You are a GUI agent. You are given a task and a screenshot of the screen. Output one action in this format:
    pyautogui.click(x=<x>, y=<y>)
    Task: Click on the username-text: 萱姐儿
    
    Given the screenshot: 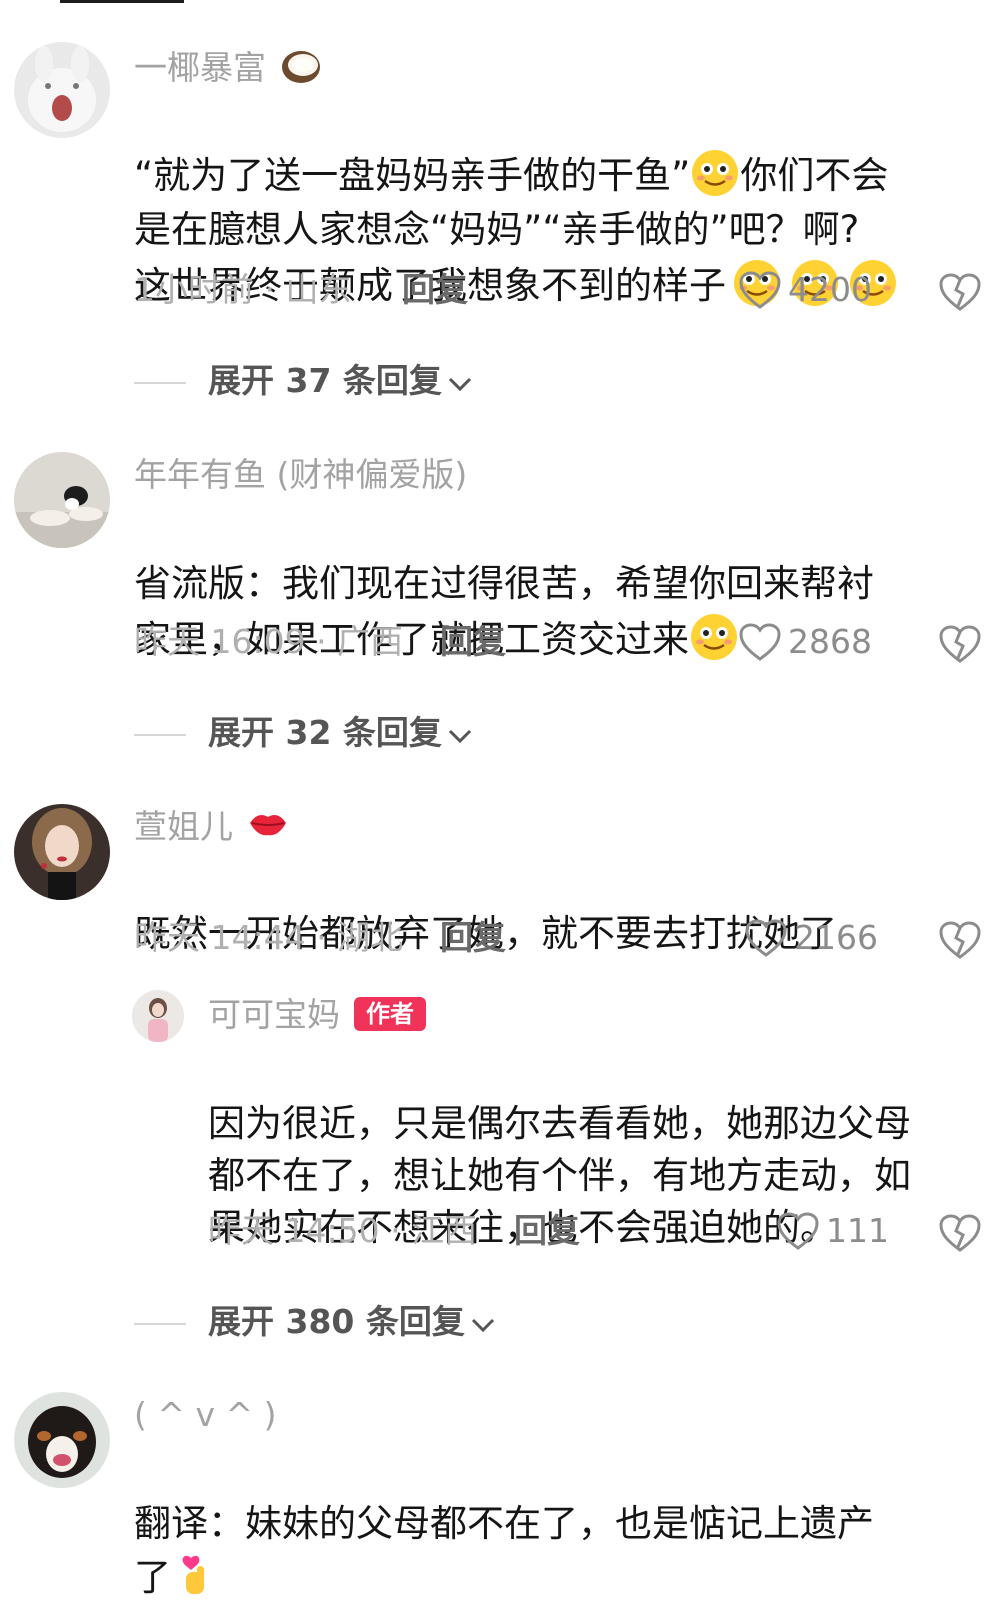 What is the action you would take?
    pyautogui.click(x=183, y=826)
    